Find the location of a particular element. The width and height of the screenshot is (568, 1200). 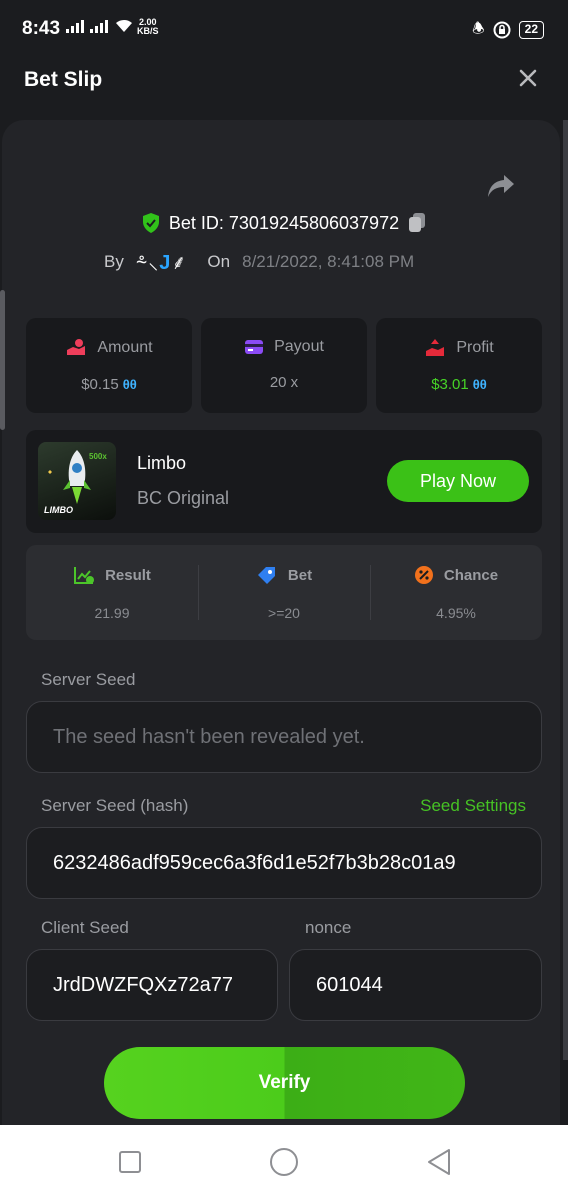

battery-indicator: 22 is located at coordinates (531, 30).